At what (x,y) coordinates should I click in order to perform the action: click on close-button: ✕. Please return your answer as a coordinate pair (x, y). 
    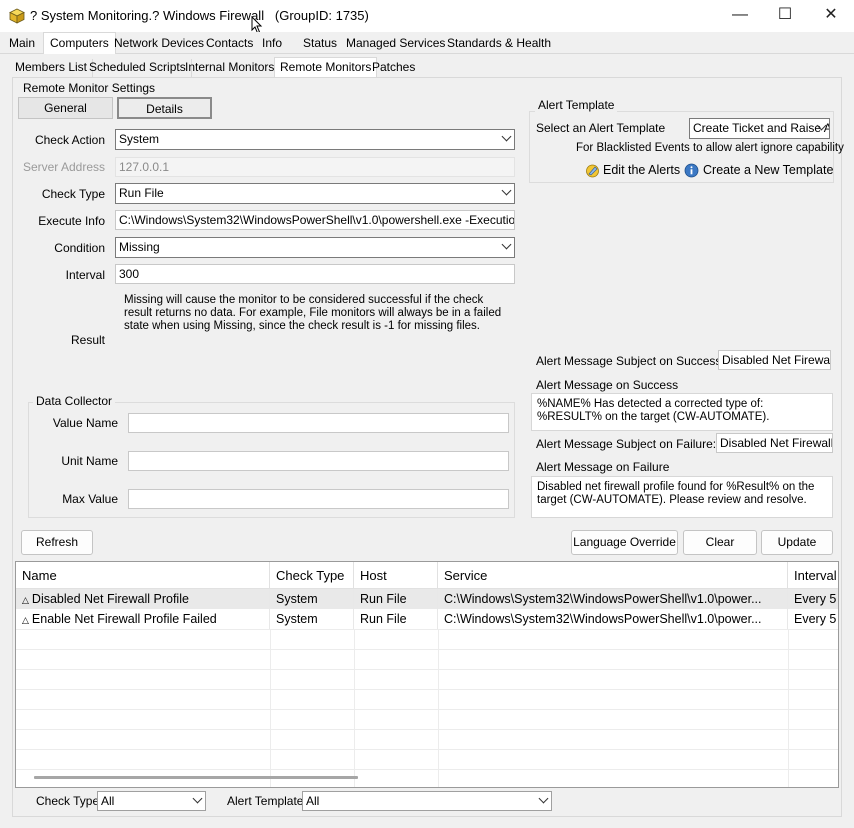
    Looking at the image, I should click on (831, 16).